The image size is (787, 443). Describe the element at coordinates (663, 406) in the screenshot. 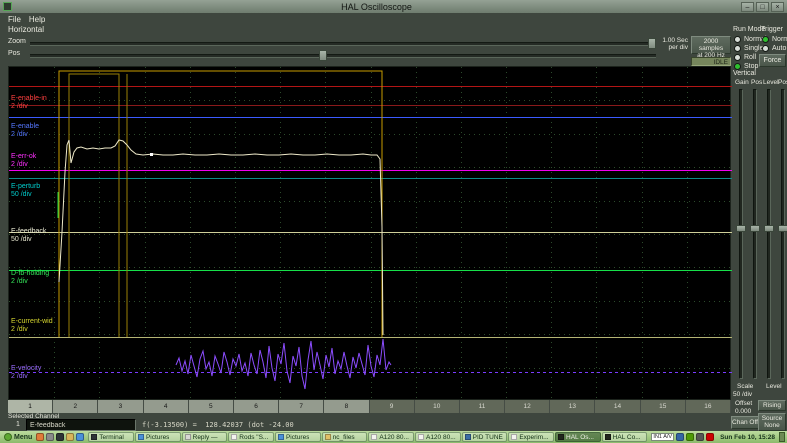

I see `channel-tab-15: 15` at that location.